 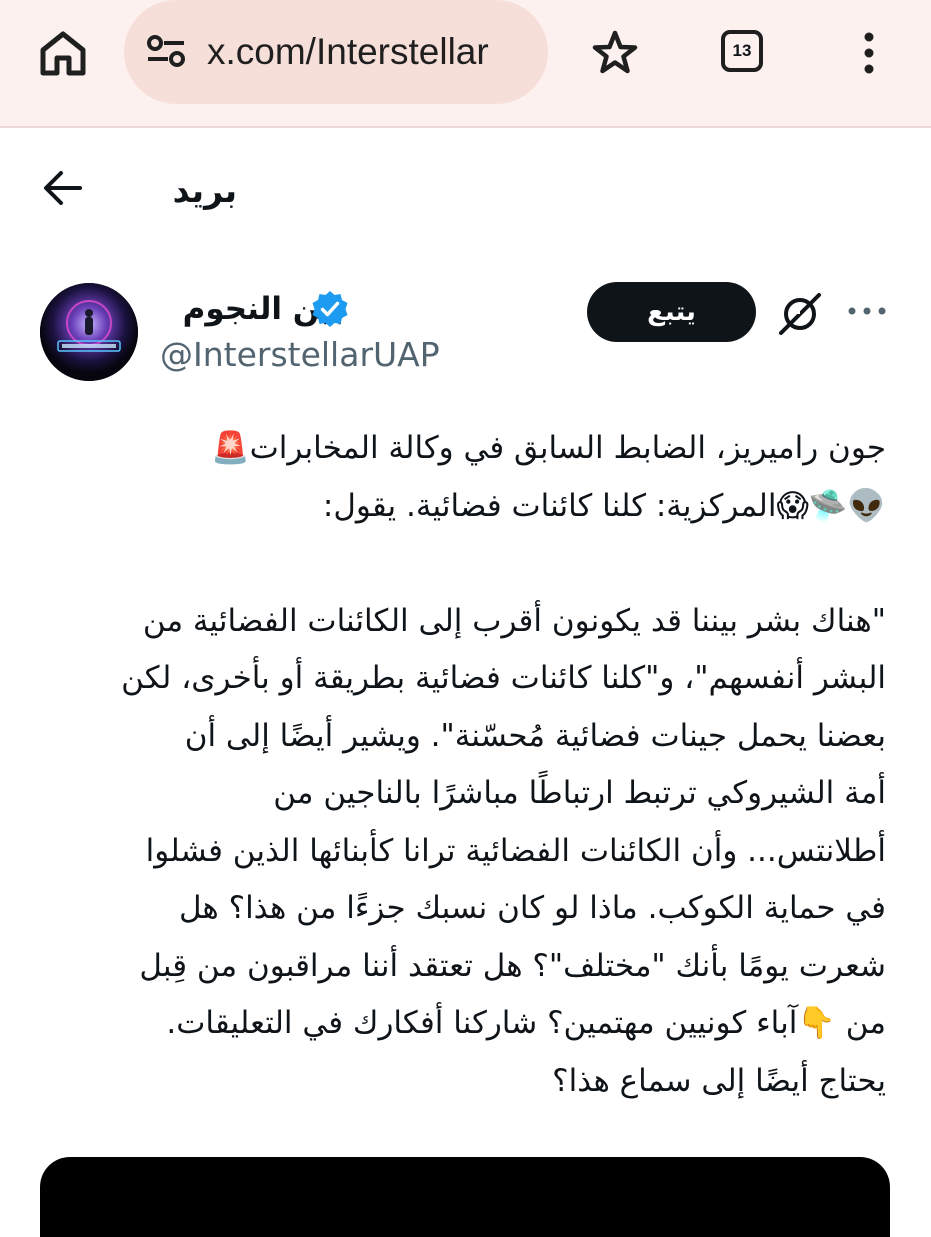 What do you see at coordinates (166, 51) in the screenshot?
I see `site-settings-icon` at bounding box center [166, 51].